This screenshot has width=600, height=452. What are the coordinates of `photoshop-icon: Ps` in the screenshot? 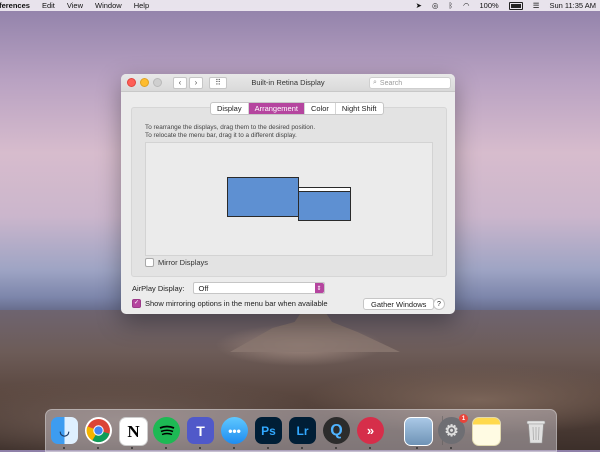 It's located at (268, 430).